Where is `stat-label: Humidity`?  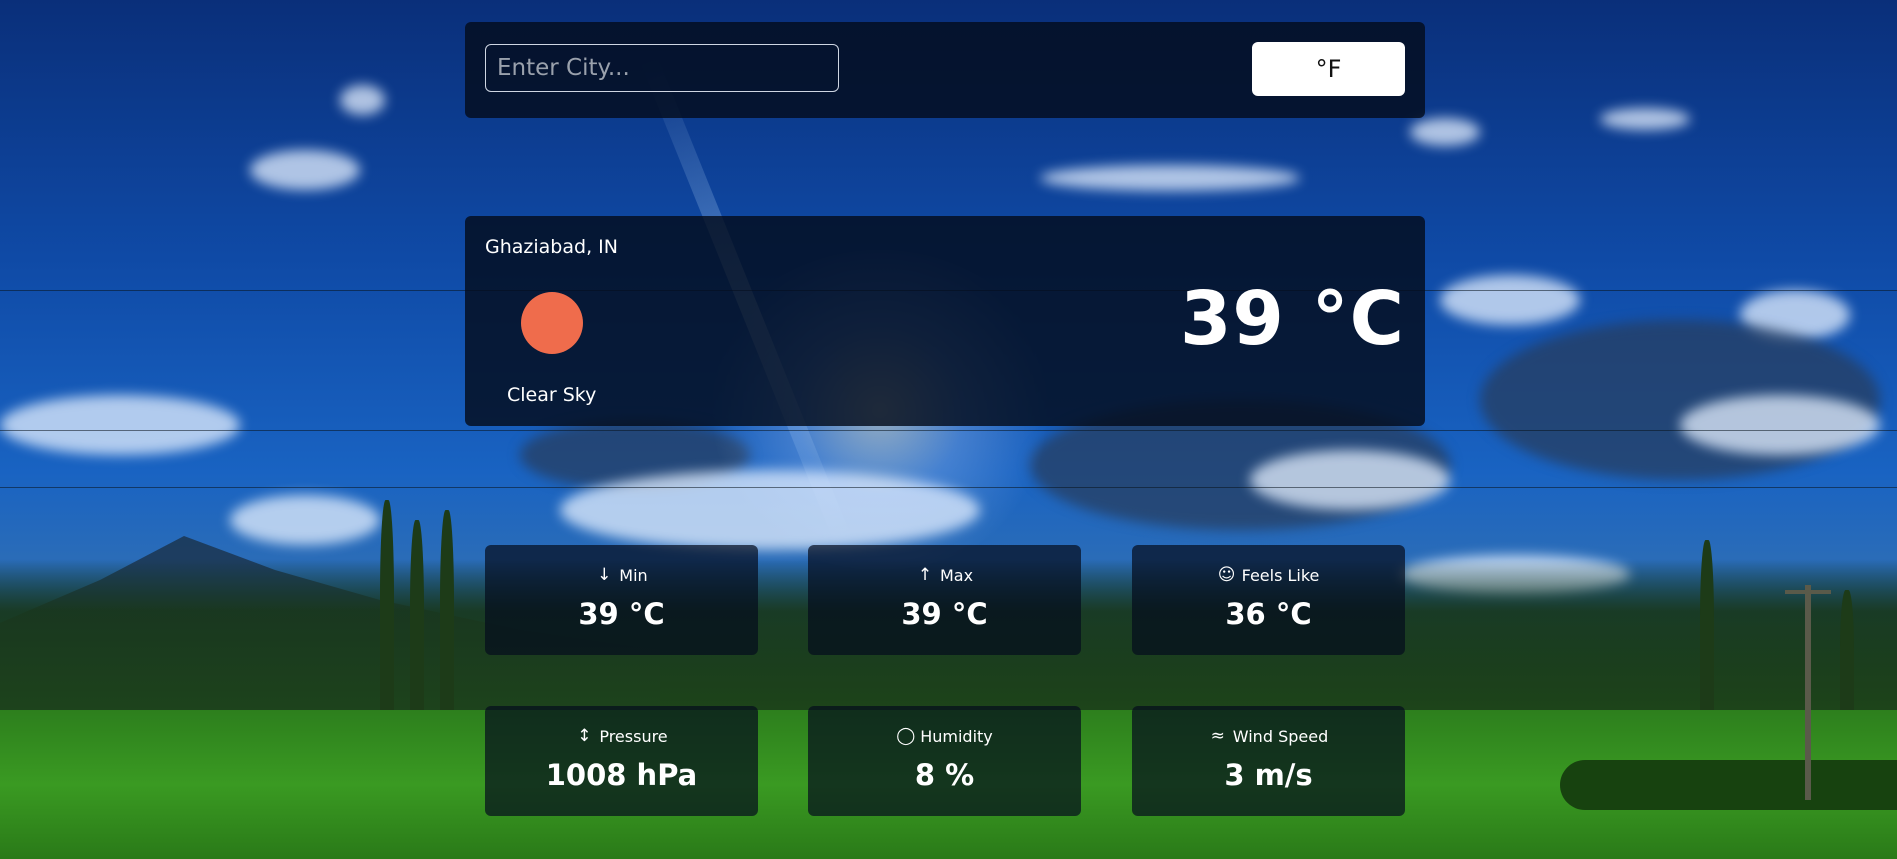
stat-label: Humidity is located at coordinates (956, 736).